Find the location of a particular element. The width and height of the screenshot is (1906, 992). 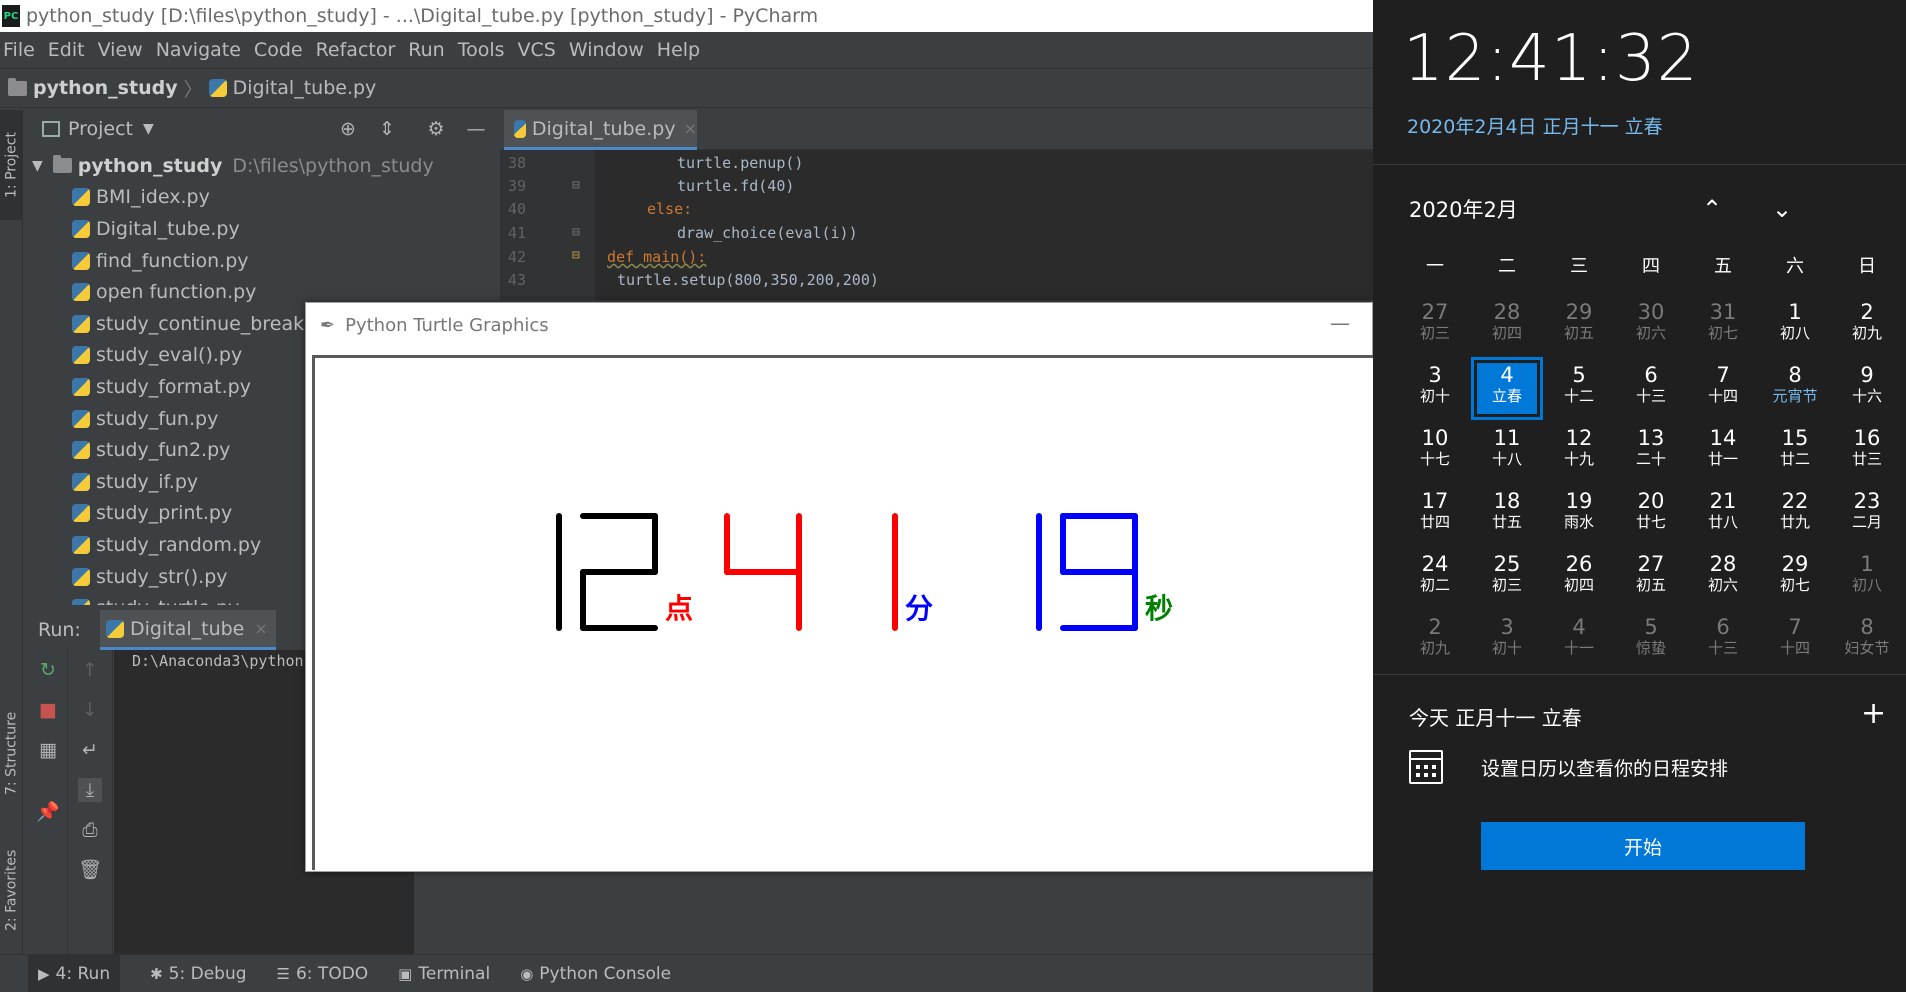

side-tab-structure: 7: Structure is located at coordinates (11, 753).